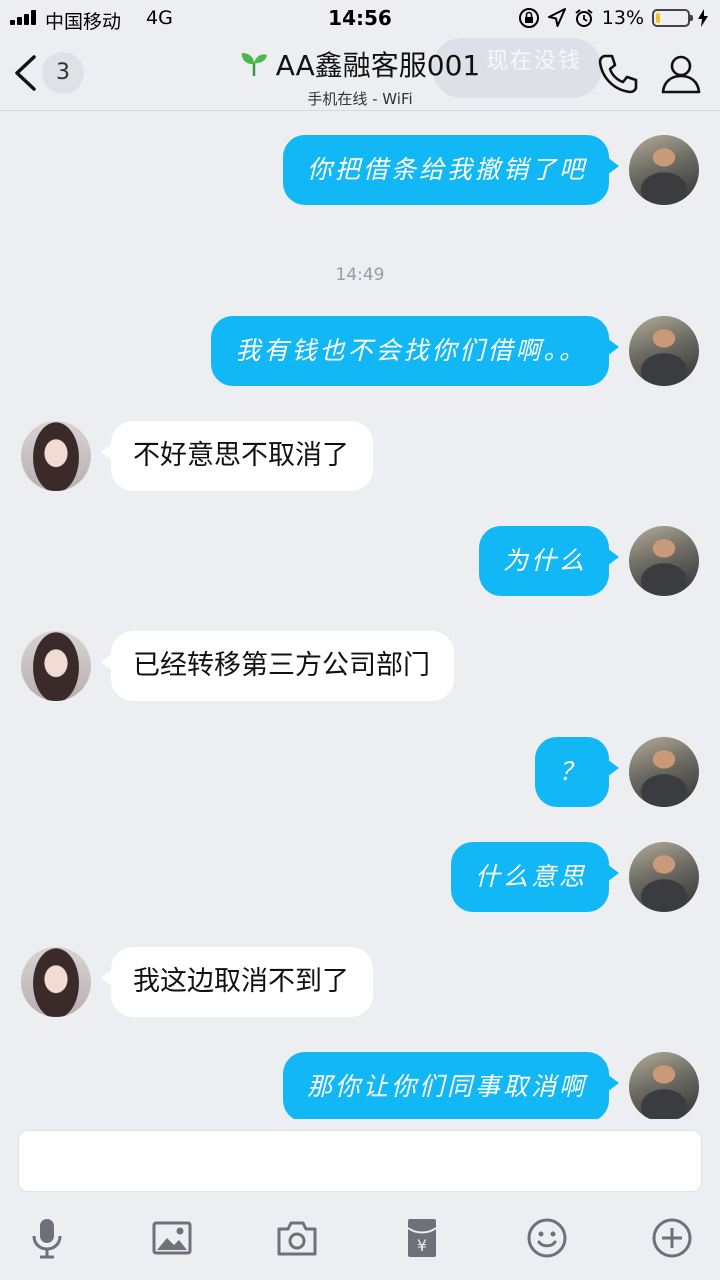 This screenshot has height=1280, width=720. Describe the element at coordinates (237, 982) in the screenshot. I see `incoming-message: 我这边取消不到了` at that location.